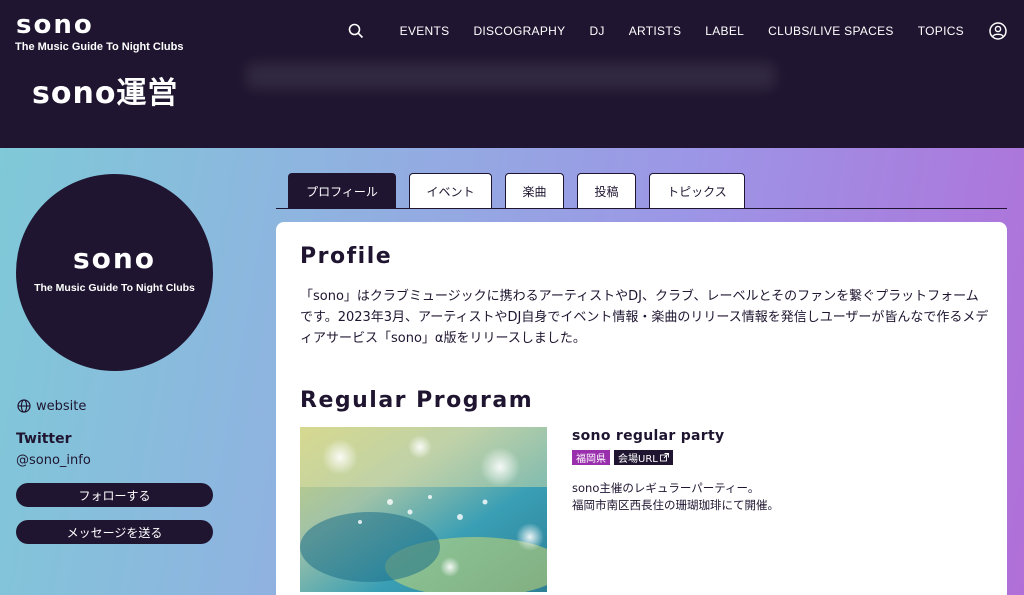 The width and height of the screenshot is (1024, 595). Describe the element at coordinates (450, 191) in the screenshot. I see `tab-events: イベント` at that location.